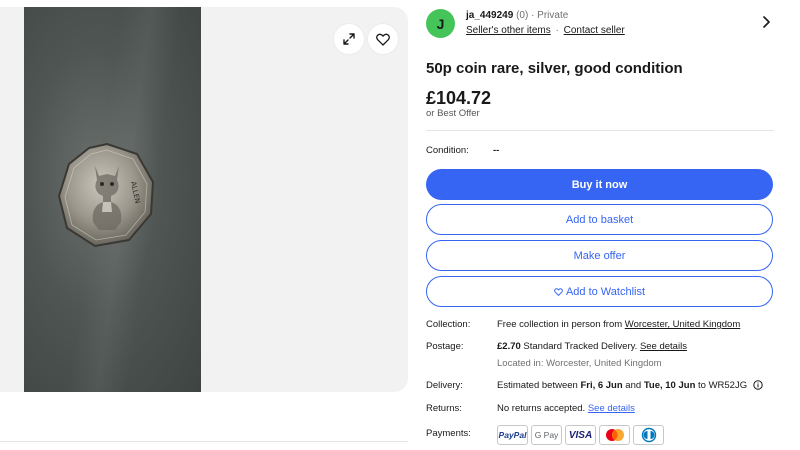  I want to click on seller-meta: (0) · Private, so click(542, 15).